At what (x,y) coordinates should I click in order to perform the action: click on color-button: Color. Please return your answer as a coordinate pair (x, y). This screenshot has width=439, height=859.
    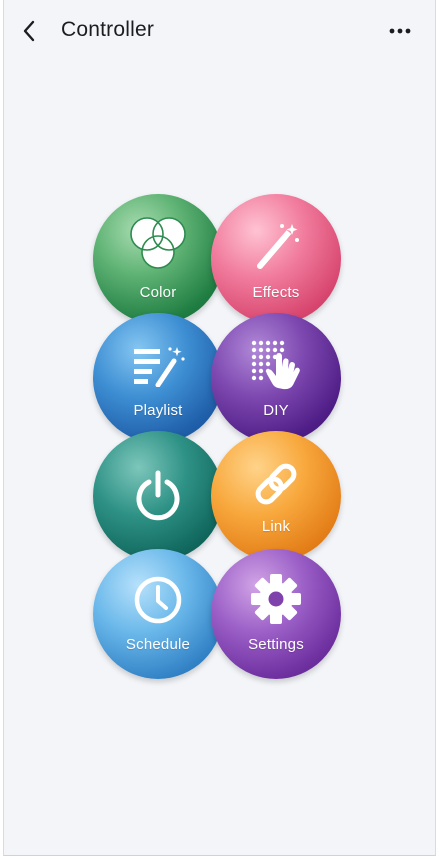
    Looking at the image, I should click on (158, 259).